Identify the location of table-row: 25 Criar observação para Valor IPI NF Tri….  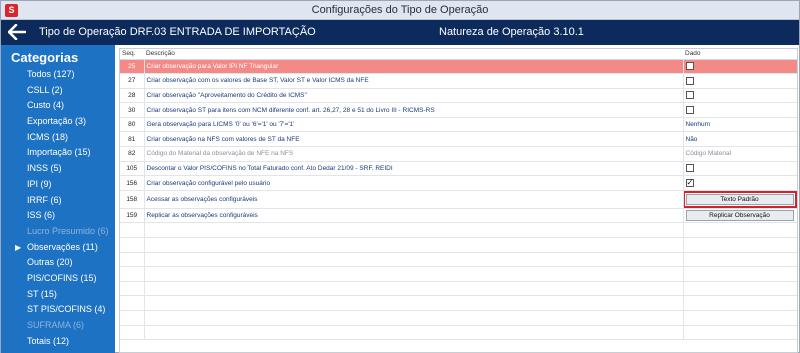
(458, 67).